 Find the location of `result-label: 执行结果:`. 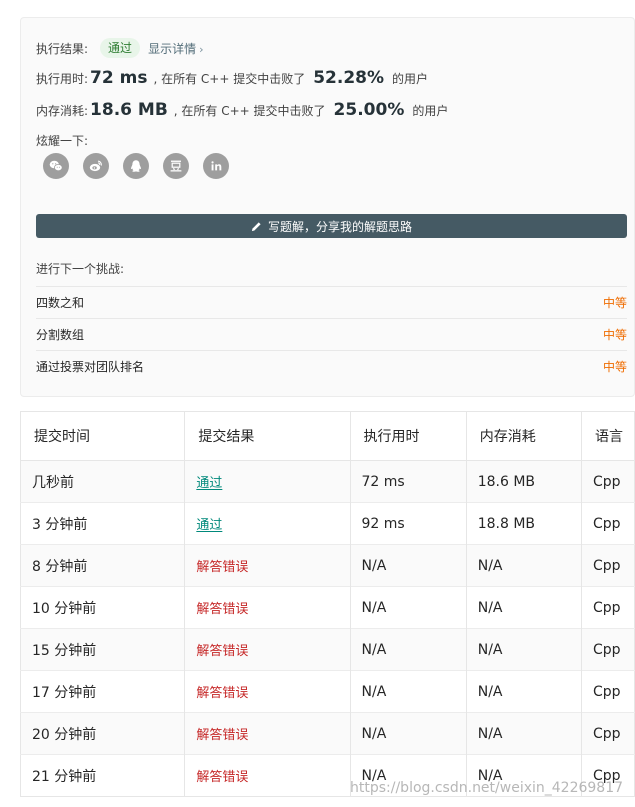

result-label: 执行结果: is located at coordinates (62, 48).